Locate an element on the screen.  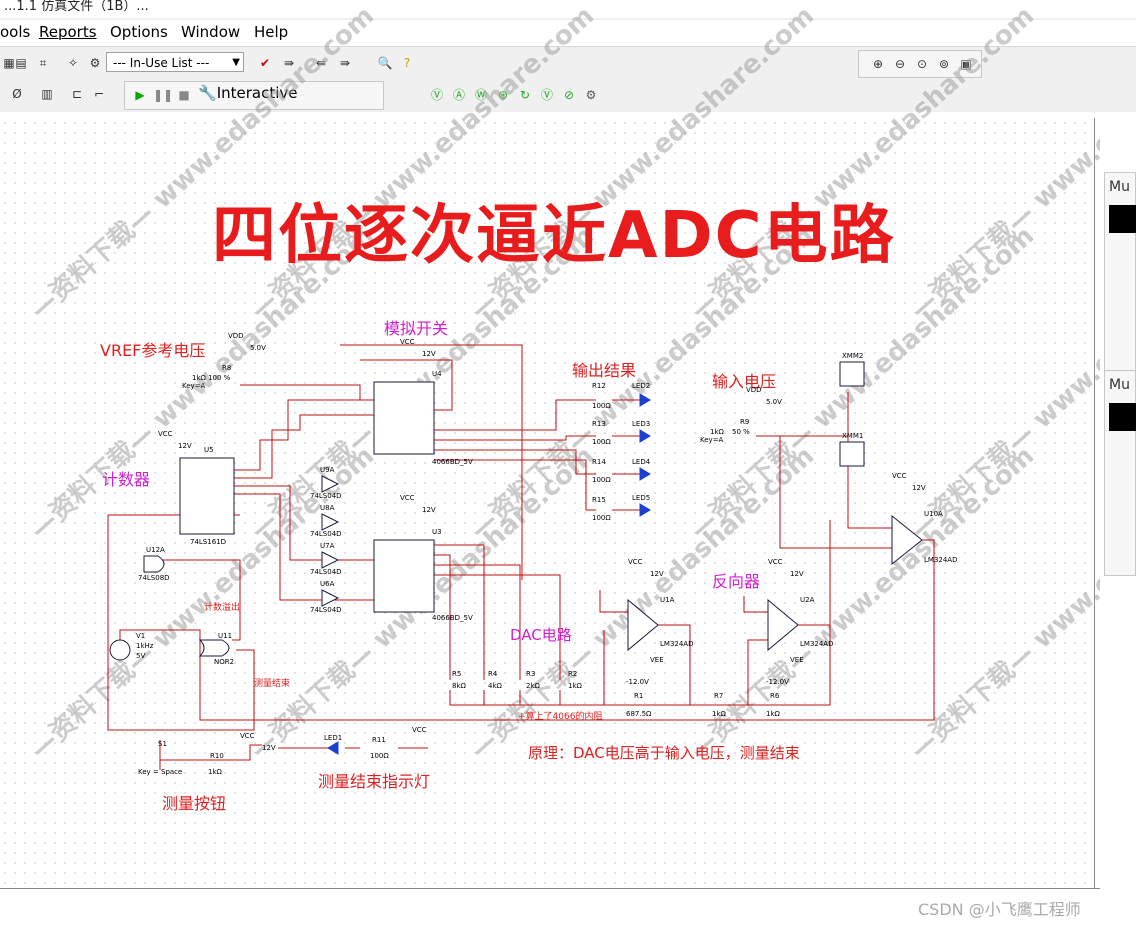
multimeter-panel-1: Mu is located at coordinates (1120, 473).